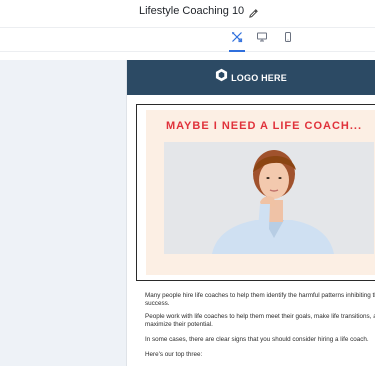 The image size is (375, 366). What do you see at coordinates (253, 12) in the screenshot?
I see `pencil-icon` at bounding box center [253, 12].